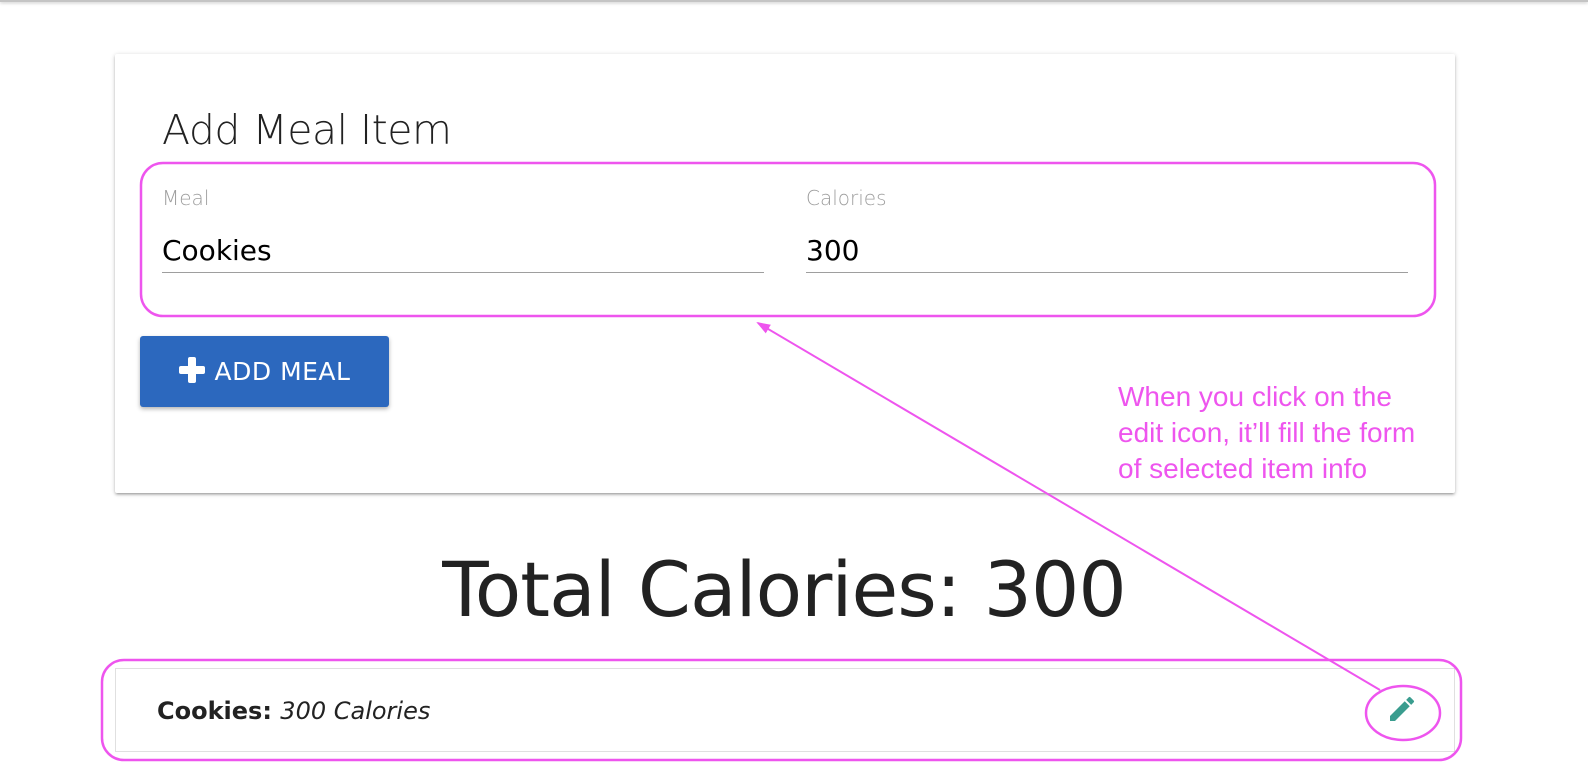 This screenshot has height=780, width=1588. I want to click on card-title: Add Meal Item, so click(307, 130).